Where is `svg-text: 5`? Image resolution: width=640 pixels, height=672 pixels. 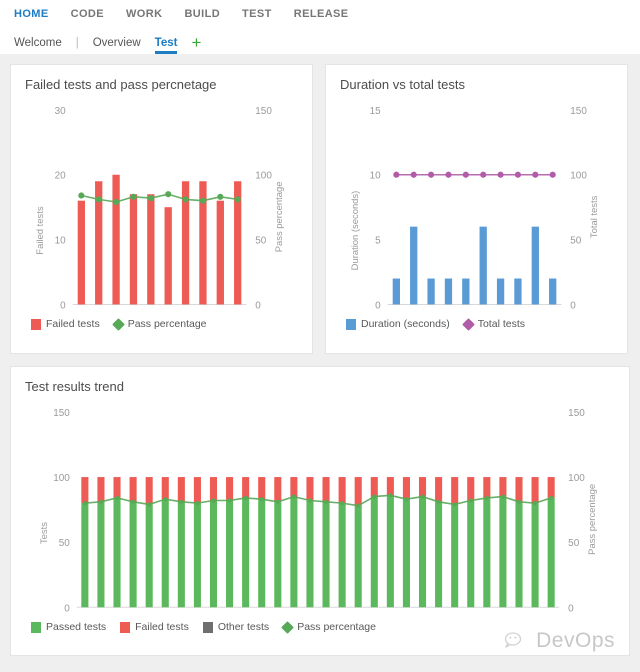 svg-text: 5 is located at coordinates (378, 241).